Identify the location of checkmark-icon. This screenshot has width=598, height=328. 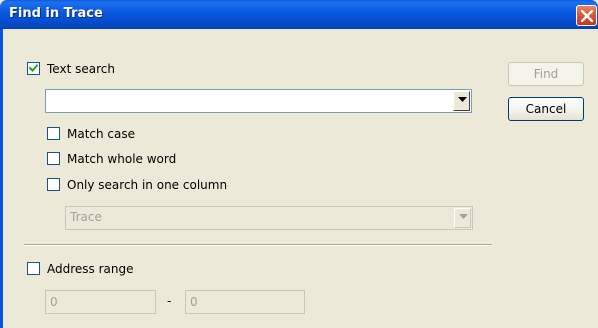
(33, 68).